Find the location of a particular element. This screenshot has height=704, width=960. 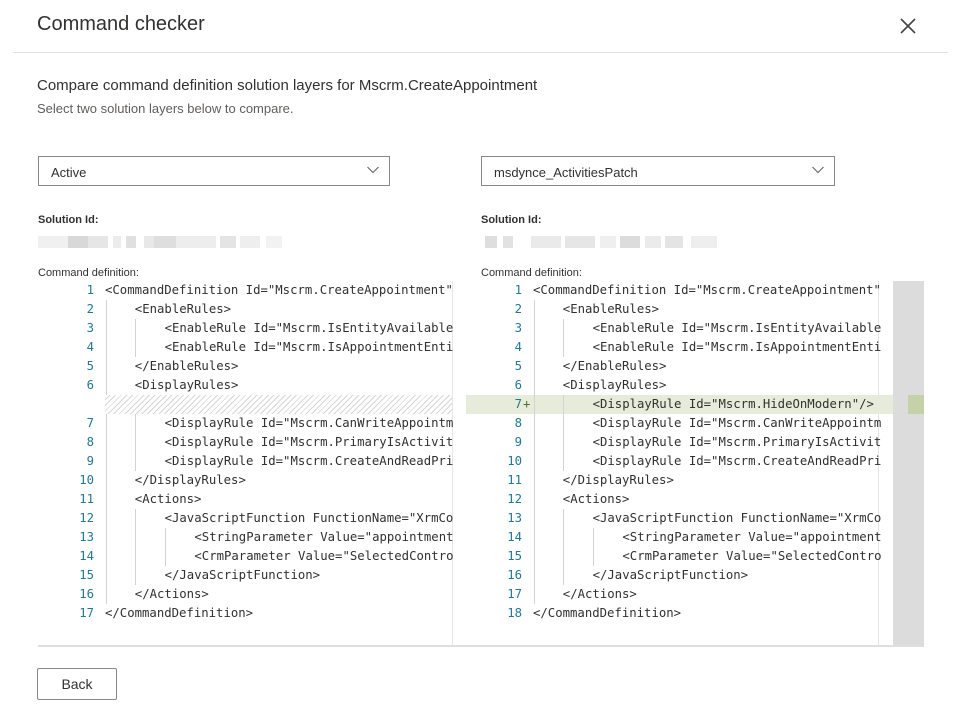

dialog-title: Command checker is located at coordinates (121, 24).